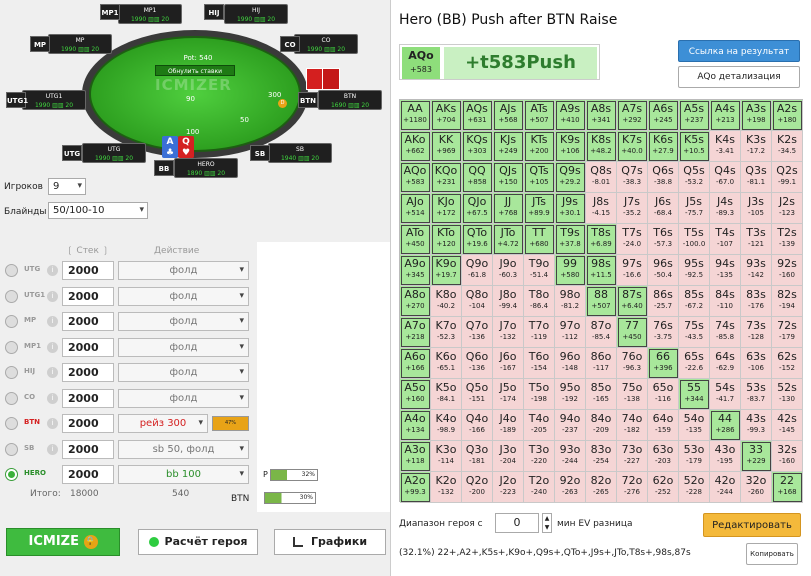 This screenshot has height=576, width=811. I want to click on range-cell: T7s -24.0, so click(632, 239).